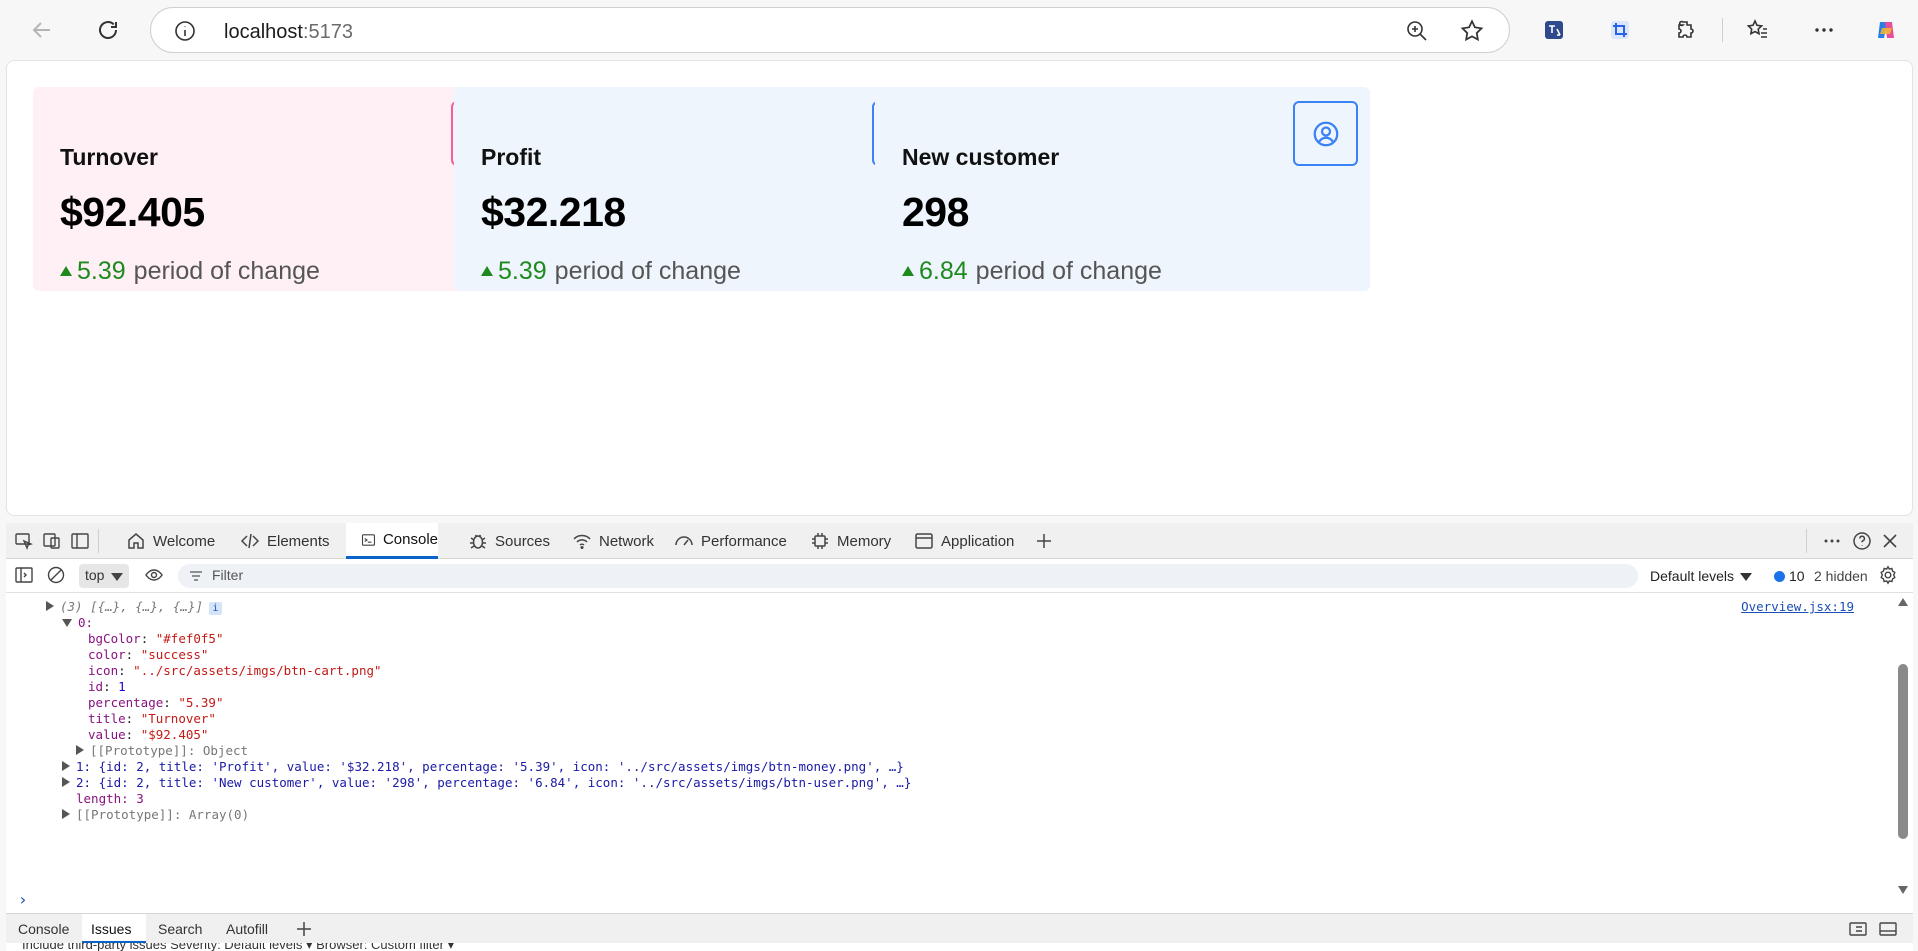 Image resolution: width=1918 pixels, height=951 pixels. Describe the element at coordinates (1779, 576) in the screenshot. I see `message-icon` at that location.